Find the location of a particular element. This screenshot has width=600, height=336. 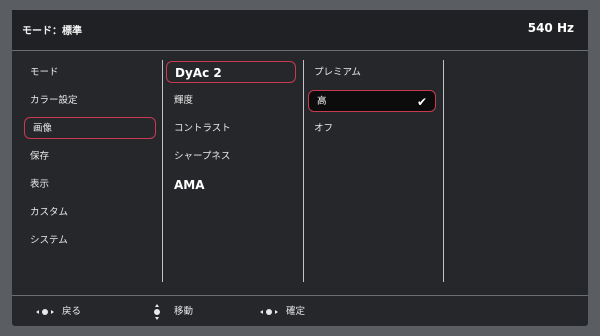

osd-header: モード：標準 540 Hz is located at coordinates (300, 30).